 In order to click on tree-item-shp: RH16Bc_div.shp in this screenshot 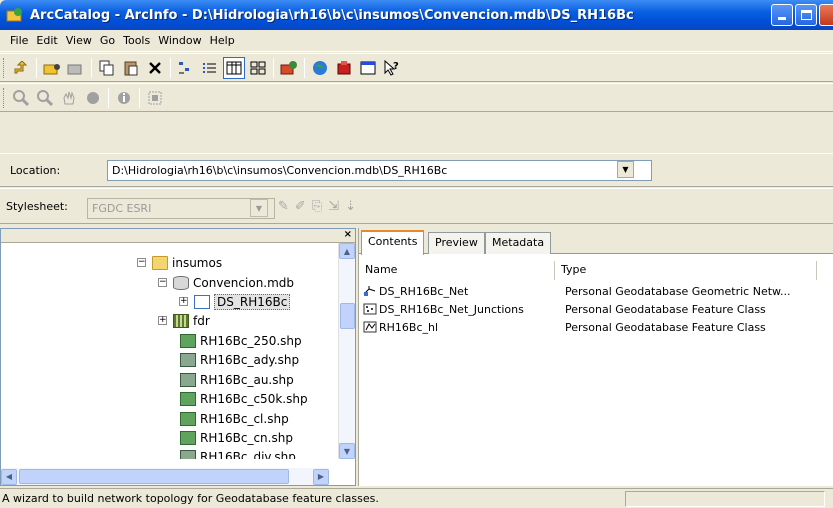, I will do `click(238, 453)`.